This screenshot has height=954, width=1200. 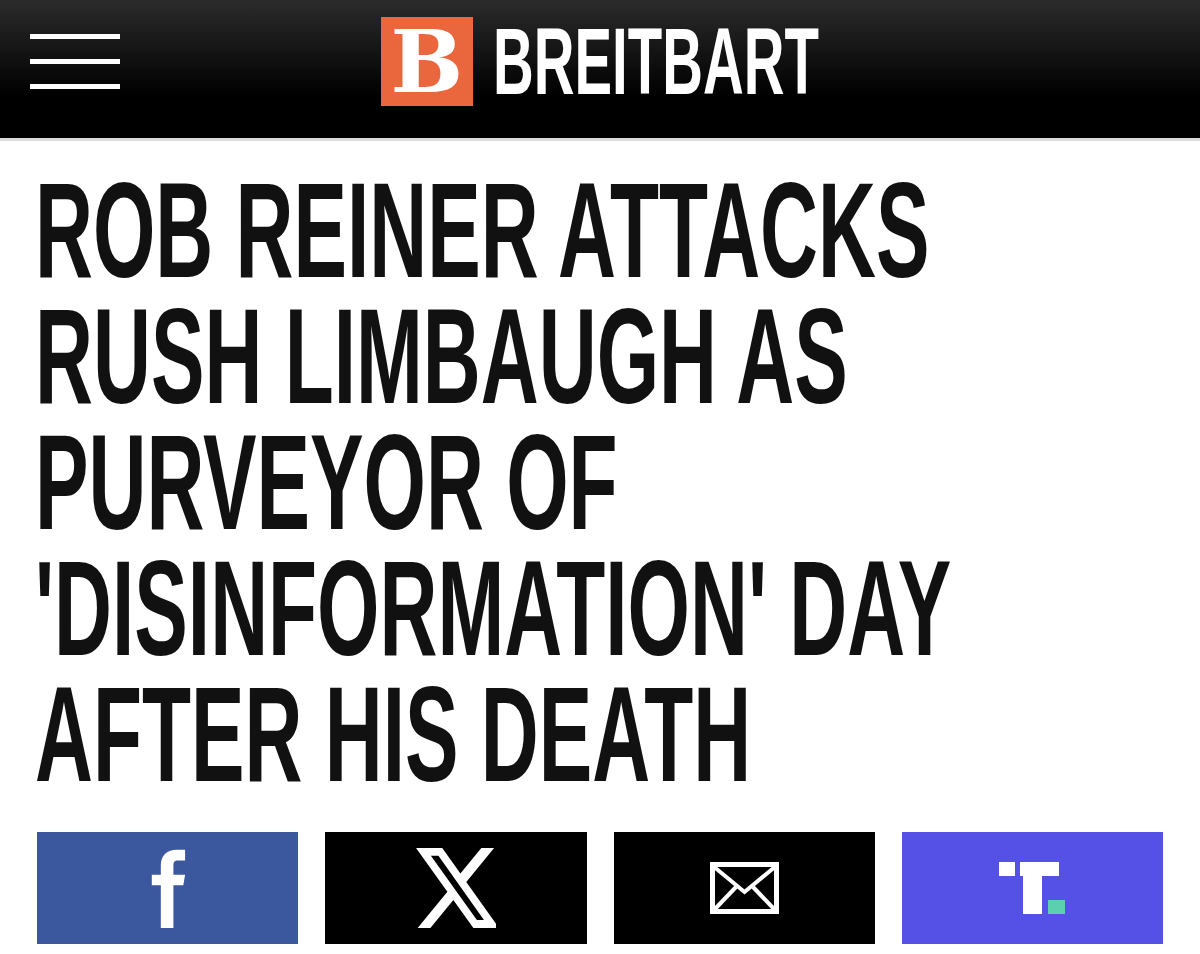 I want to click on site-name: BREITBART, so click(x=655, y=61).